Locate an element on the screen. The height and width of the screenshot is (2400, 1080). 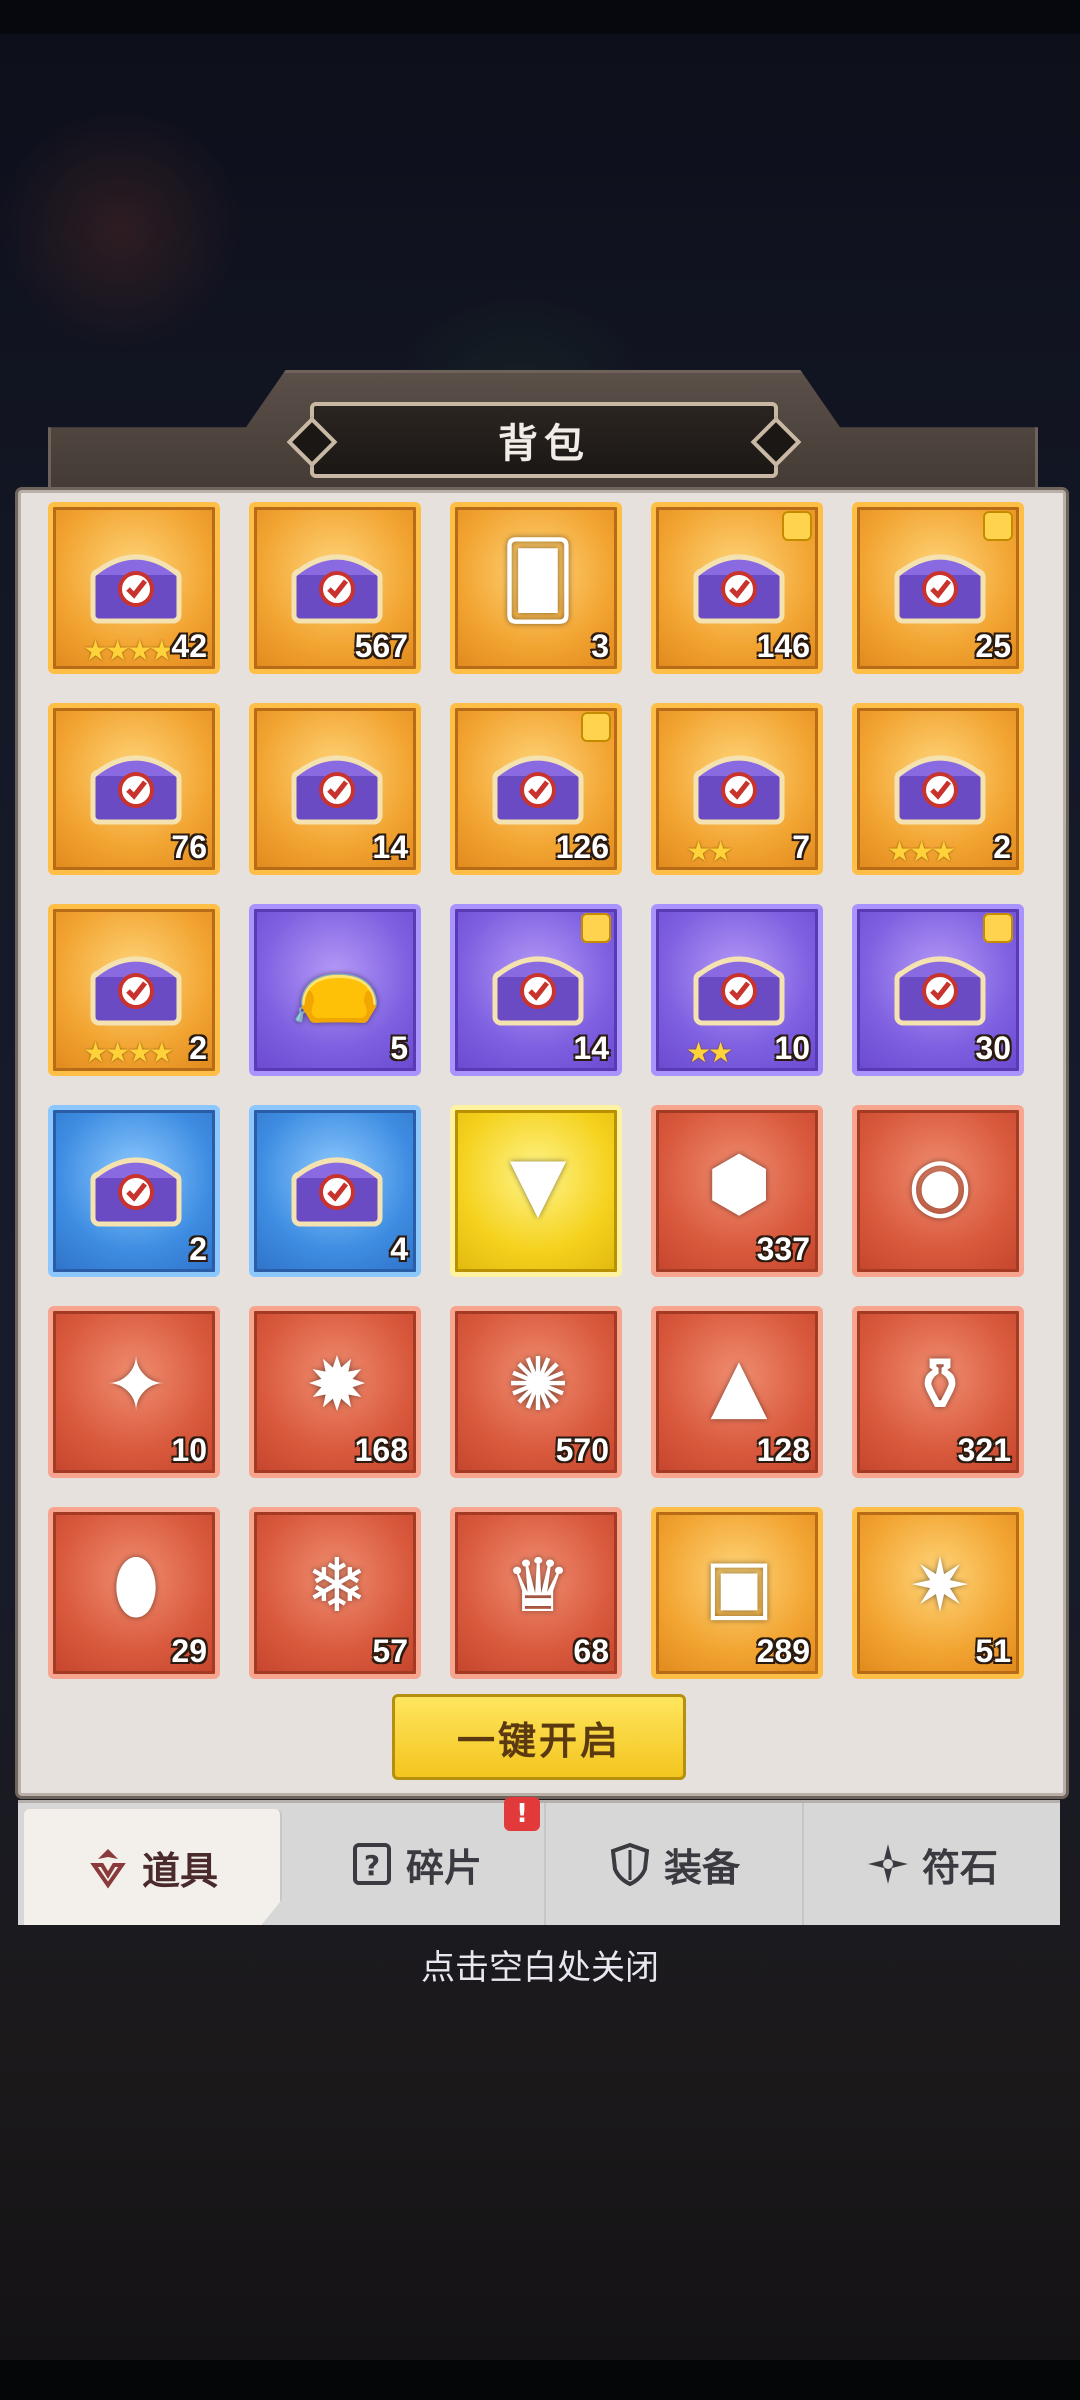
green-emblem-icon: ✺ is located at coordinates (537, 1385).